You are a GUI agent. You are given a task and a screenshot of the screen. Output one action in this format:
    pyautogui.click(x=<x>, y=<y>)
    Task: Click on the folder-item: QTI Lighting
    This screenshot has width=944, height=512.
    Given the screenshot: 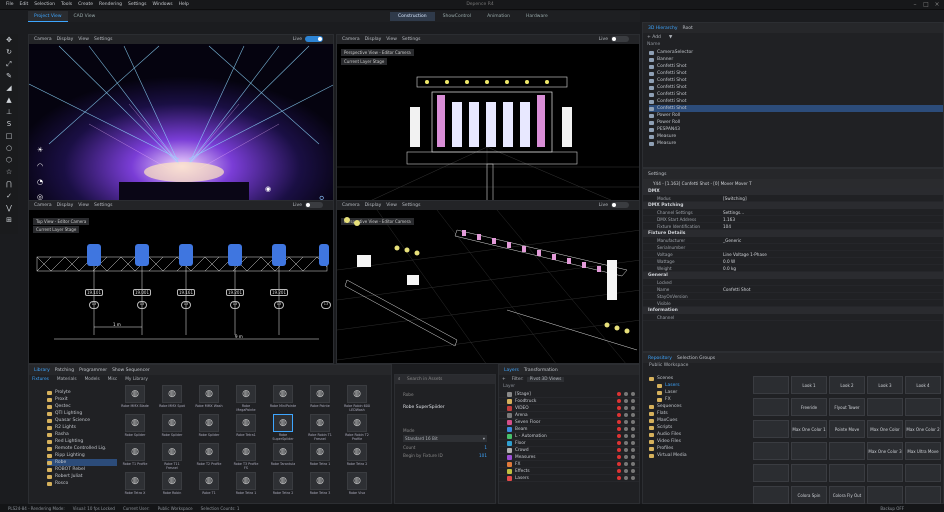 What is the action you would take?
    pyautogui.click(x=82, y=413)
    